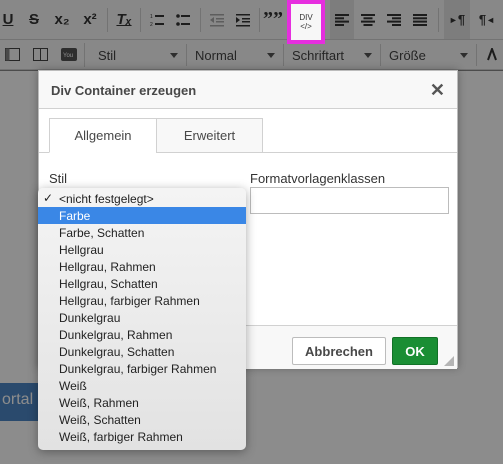 This screenshot has width=503, height=464. What do you see at coordinates (349, 200) in the screenshot?
I see `formatvorlagenklassen-input` at bounding box center [349, 200].